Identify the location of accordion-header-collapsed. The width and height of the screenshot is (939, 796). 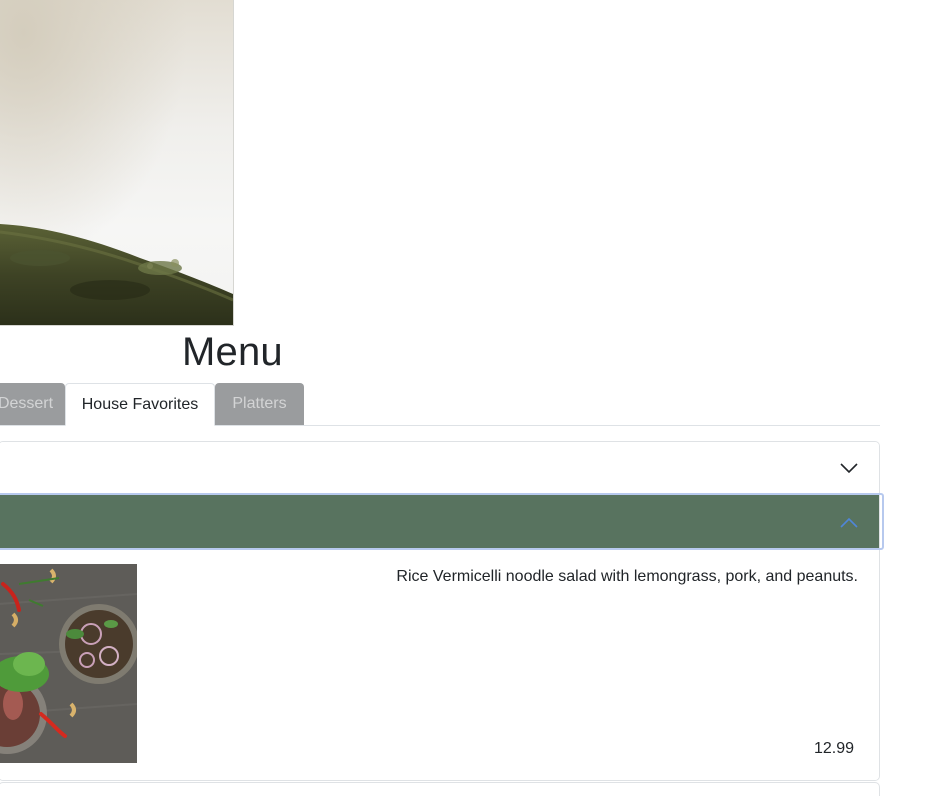
(439, 468).